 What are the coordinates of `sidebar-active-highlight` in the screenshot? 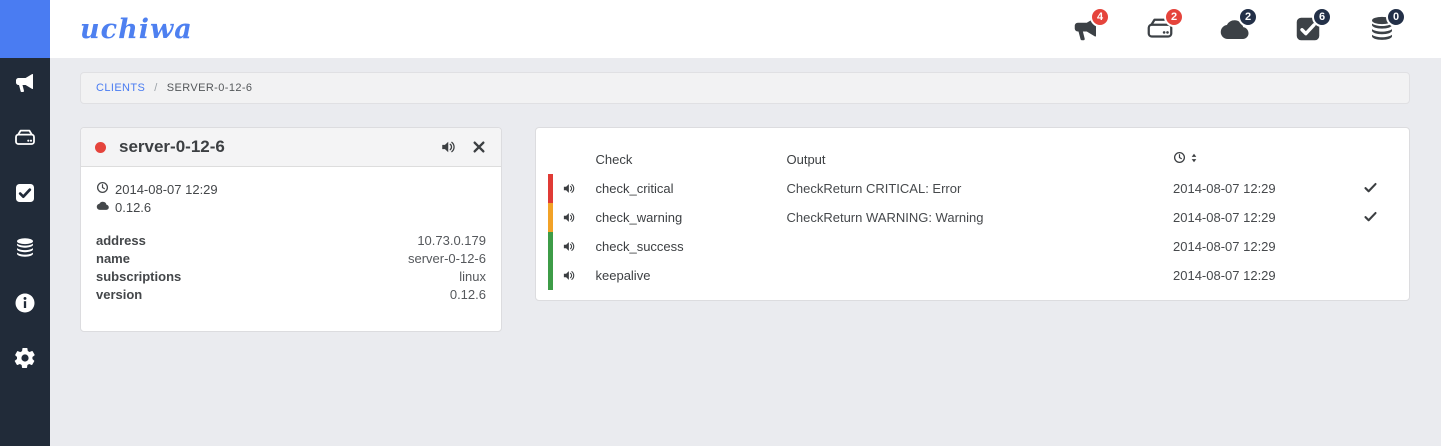 It's located at (25, 29).